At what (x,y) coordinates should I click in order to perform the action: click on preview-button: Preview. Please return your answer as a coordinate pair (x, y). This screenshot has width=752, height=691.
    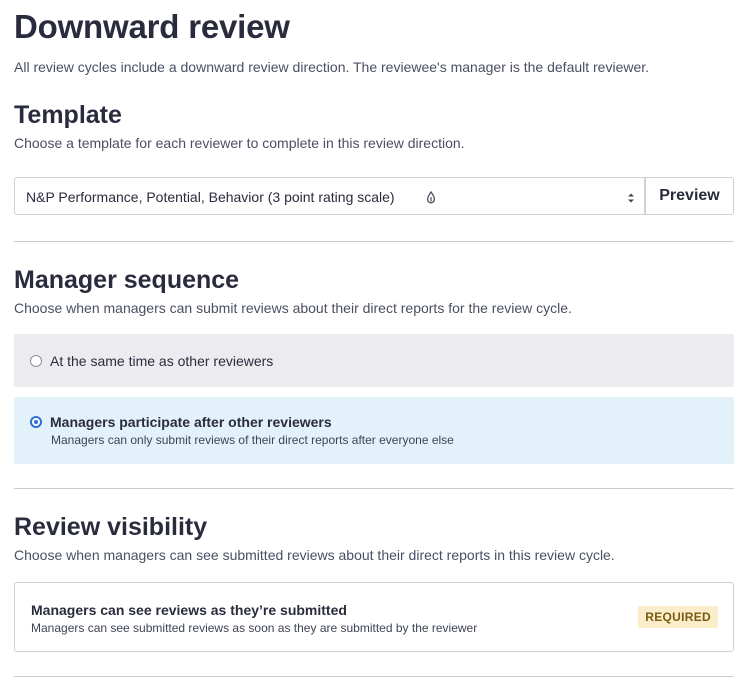
    Looking at the image, I should click on (689, 196).